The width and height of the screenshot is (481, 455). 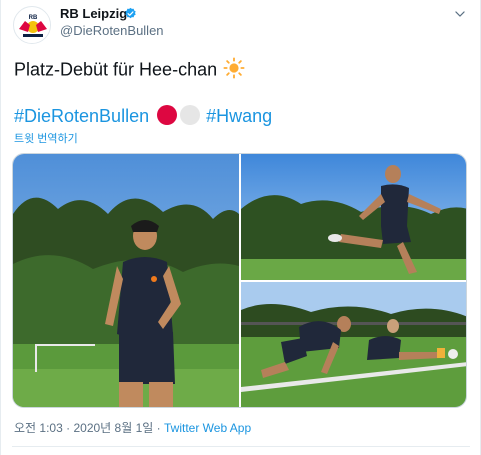 I want to click on tweet-metadata: 오전 1:03 · 2020년 8월 1일 · Twitter Web App, so click(x=132, y=427).